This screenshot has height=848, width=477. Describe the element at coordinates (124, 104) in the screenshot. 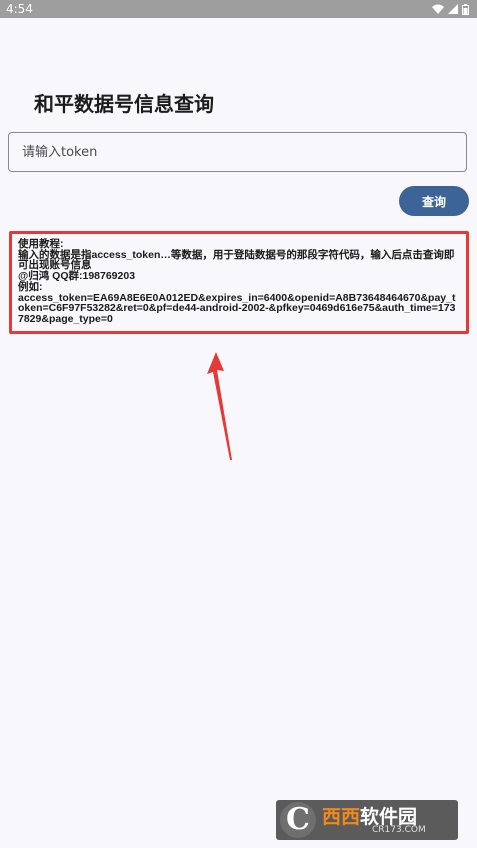

I see `page-title: 和平数据号信息查询` at that location.